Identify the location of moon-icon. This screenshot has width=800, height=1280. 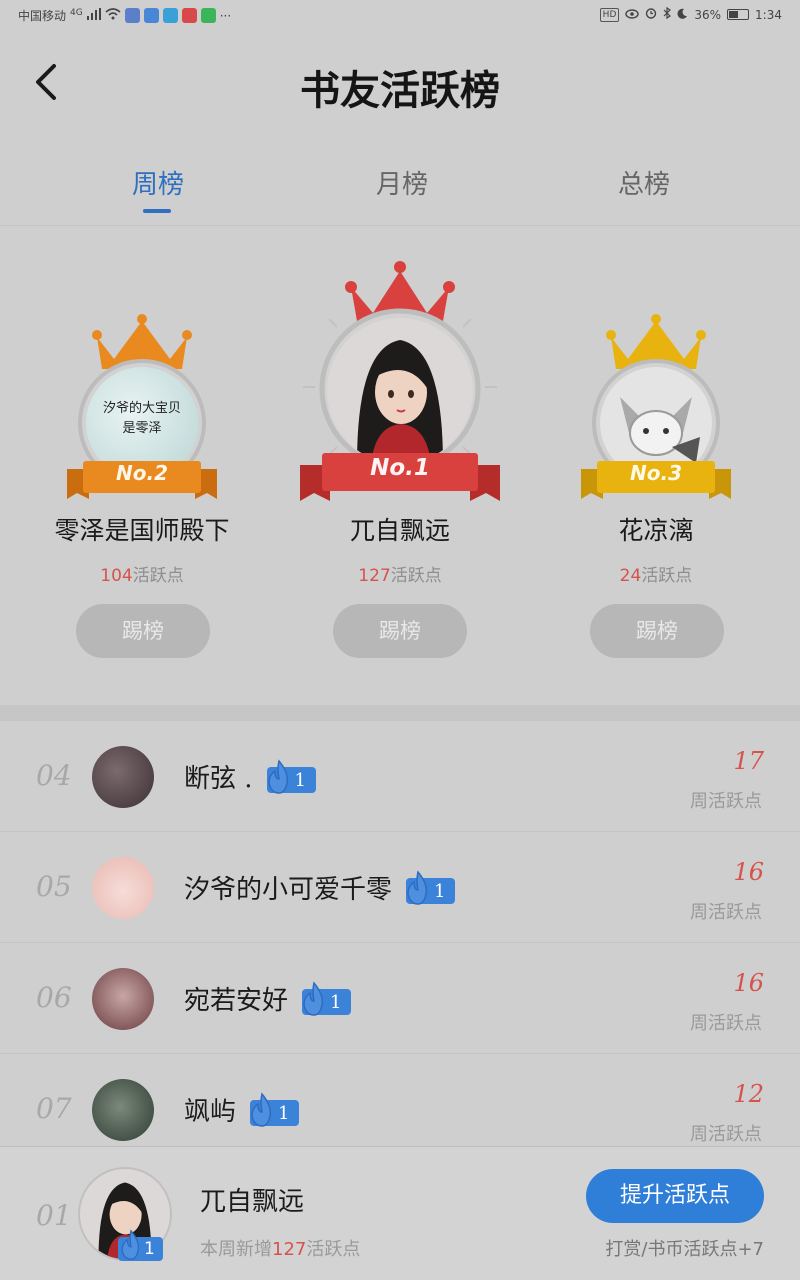
(682, 15).